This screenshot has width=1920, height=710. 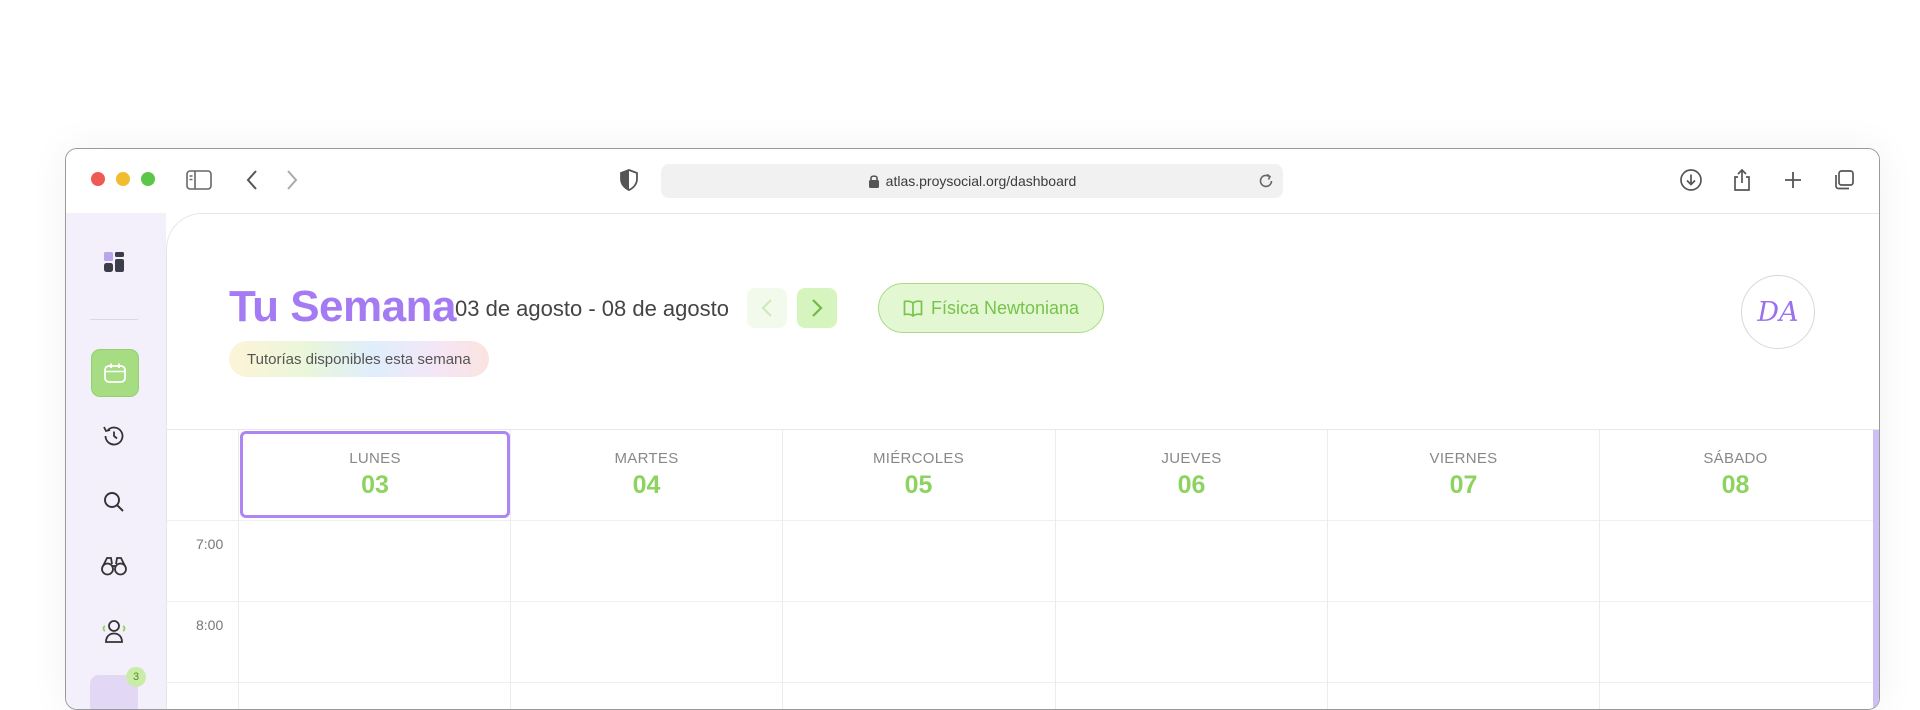 I want to click on tabs-overview-icon, so click(x=1844, y=180).